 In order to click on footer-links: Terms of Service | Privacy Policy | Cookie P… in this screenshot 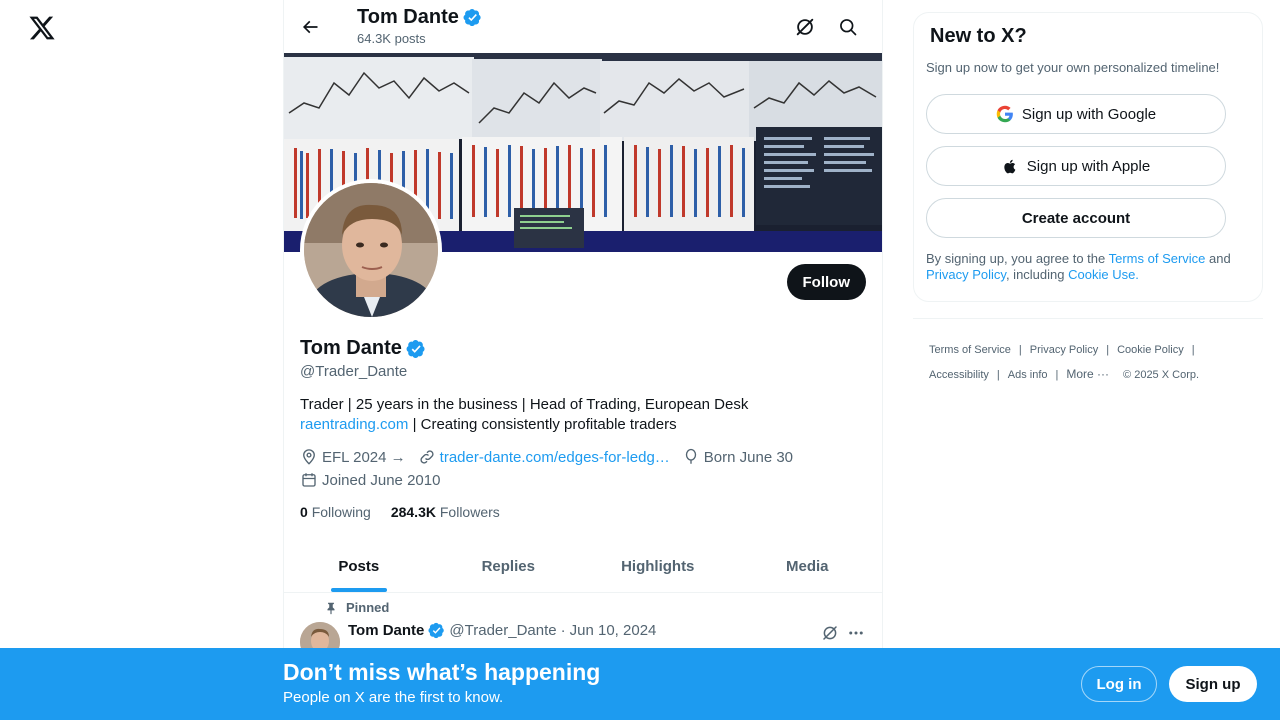, I will do `click(1089, 362)`.